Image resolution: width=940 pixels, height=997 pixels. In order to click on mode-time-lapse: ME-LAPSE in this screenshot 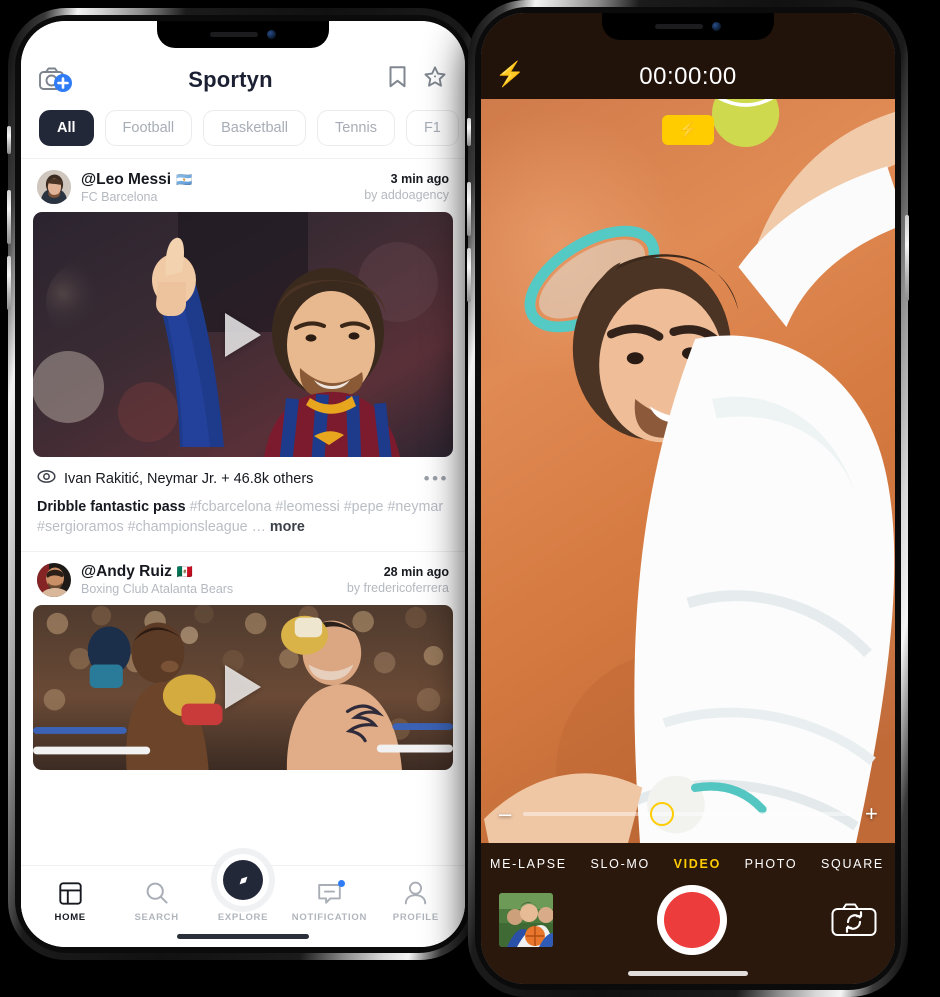, I will do `click(528, 864)`.